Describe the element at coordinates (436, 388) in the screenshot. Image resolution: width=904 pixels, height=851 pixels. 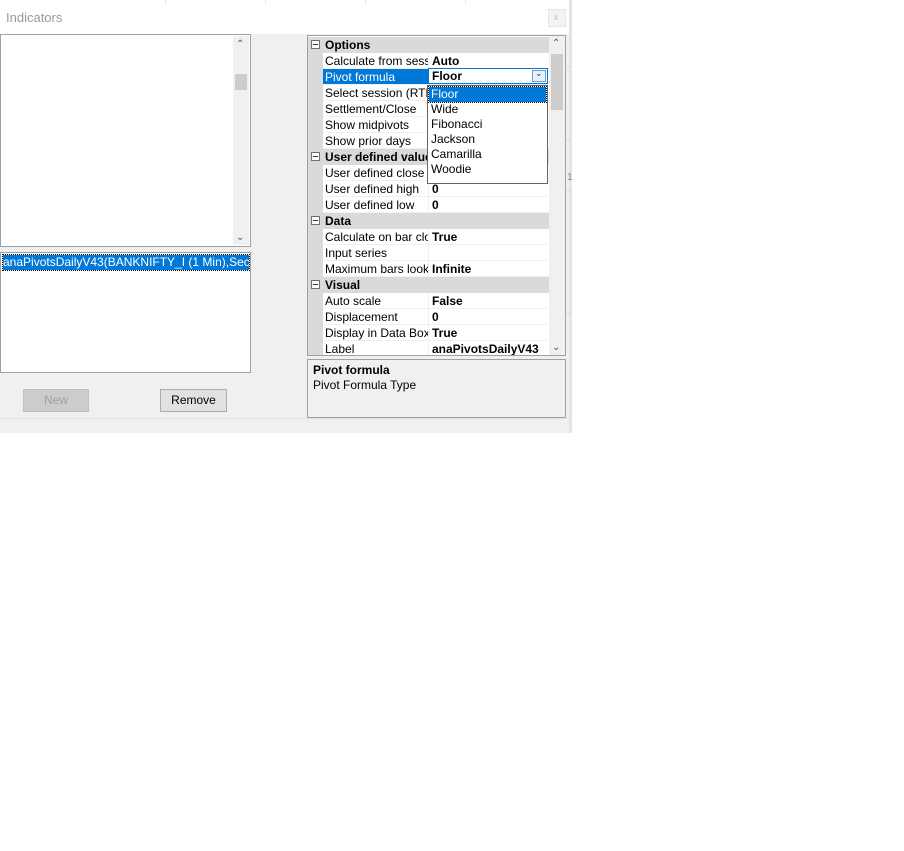
I see `help-panel: Pivot formula Pivot Formula Type` at that location.